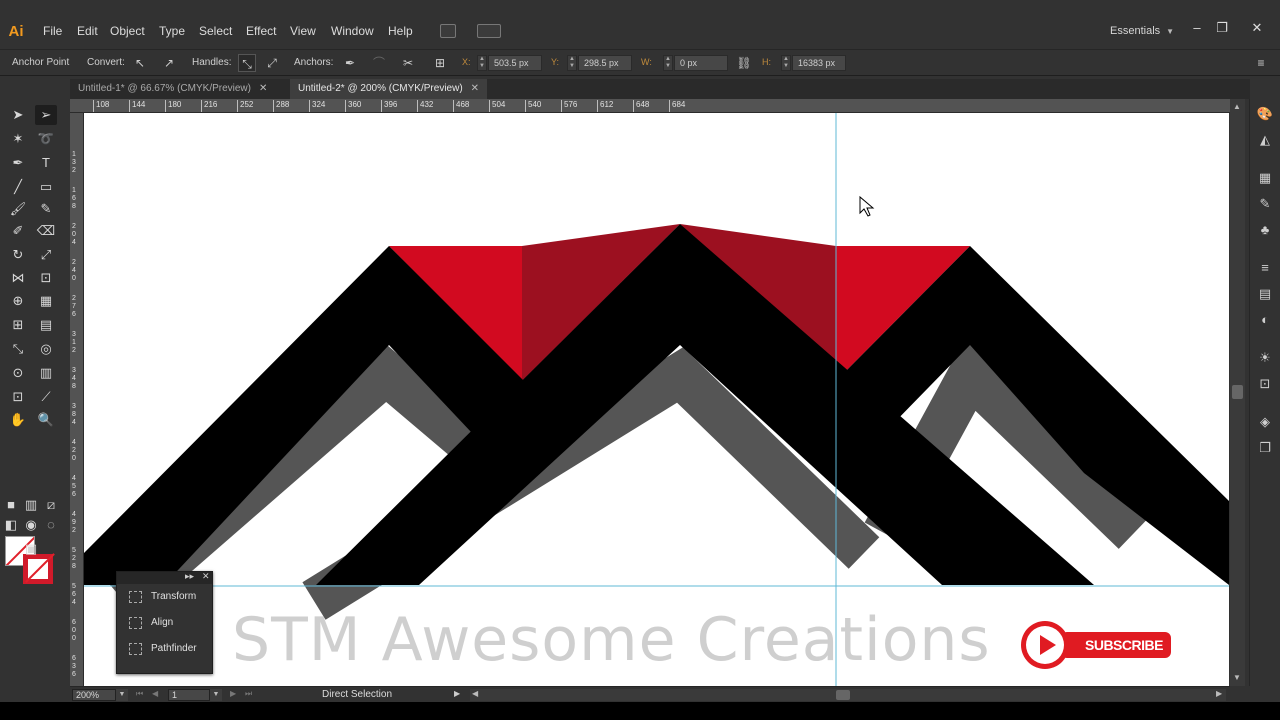 This screenshot has height=720, width=1280. What do you see at coordinates (605, 63) in the screenshot?
I see `y-field: 298.5 px` at bounding box center [605, 63].